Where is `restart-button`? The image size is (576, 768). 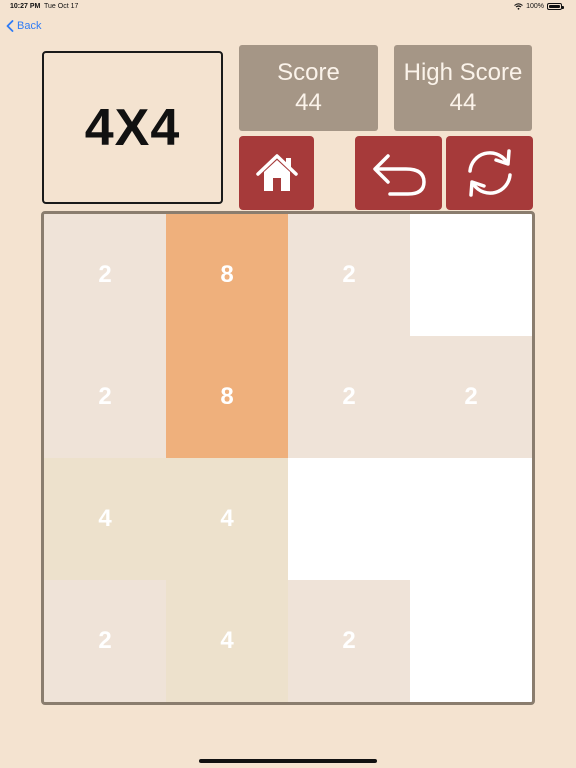
restart-button is located at coordinates (489, 173).